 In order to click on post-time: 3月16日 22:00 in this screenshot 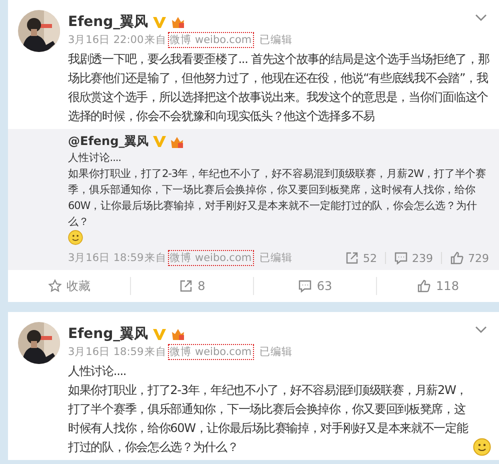, I will do `click(106, 40)`.